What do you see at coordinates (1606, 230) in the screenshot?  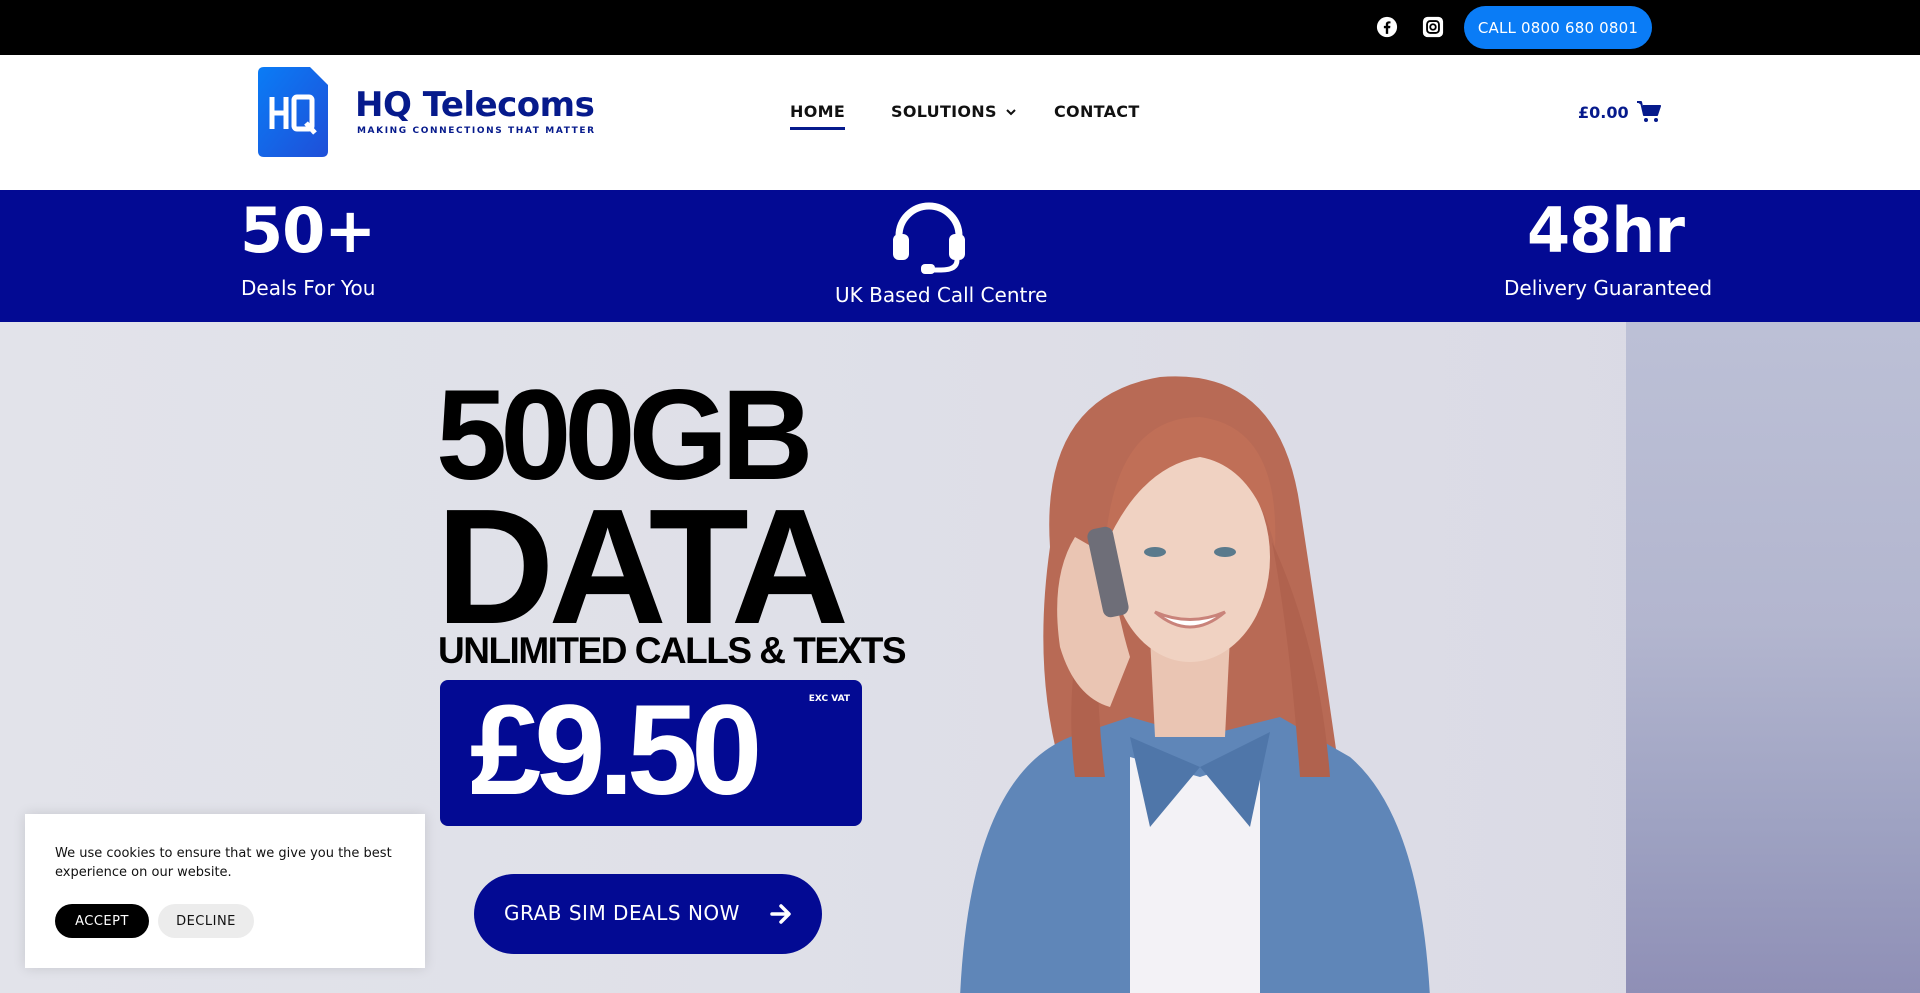 I see `delivery-value: 48hr` at bounding box center [1606, 230].